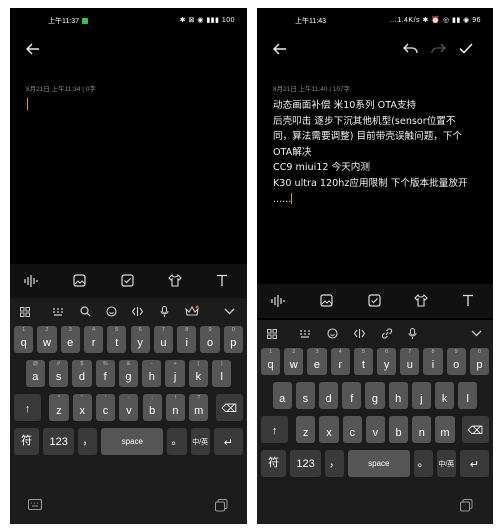 The image size is (503, 532). What do you see at coordinates (329, 429) in the screenshot?
I see `key-x: x` at bounding box center [329, 429].